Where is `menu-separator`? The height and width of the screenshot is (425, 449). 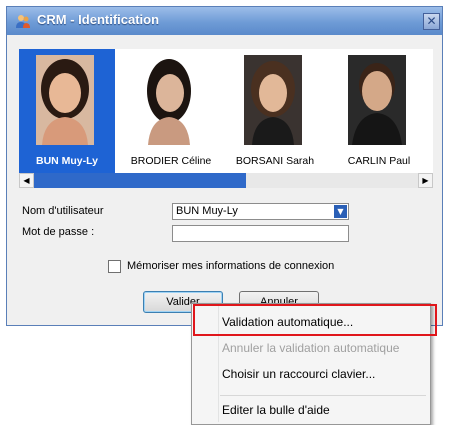
menu-separator is located at coordinates (323, 395).